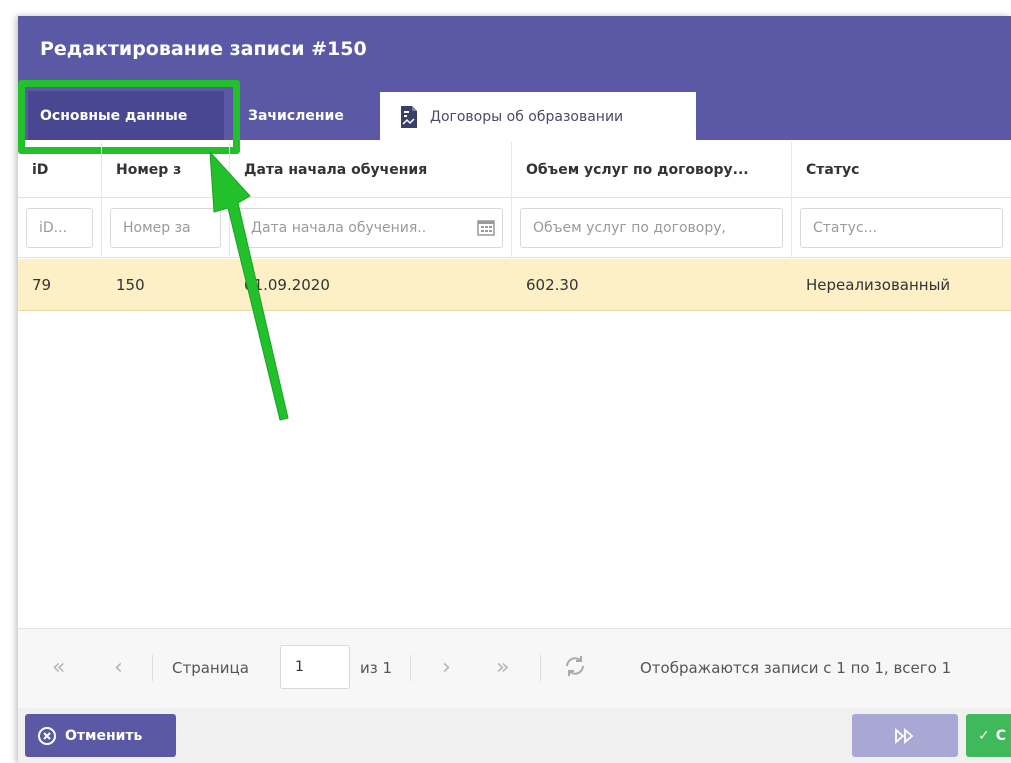 This screenshot has height=763, width=1011. Describe the element at coordinates (315, 667) in the screenshot. I see `page-number-input` at that location.